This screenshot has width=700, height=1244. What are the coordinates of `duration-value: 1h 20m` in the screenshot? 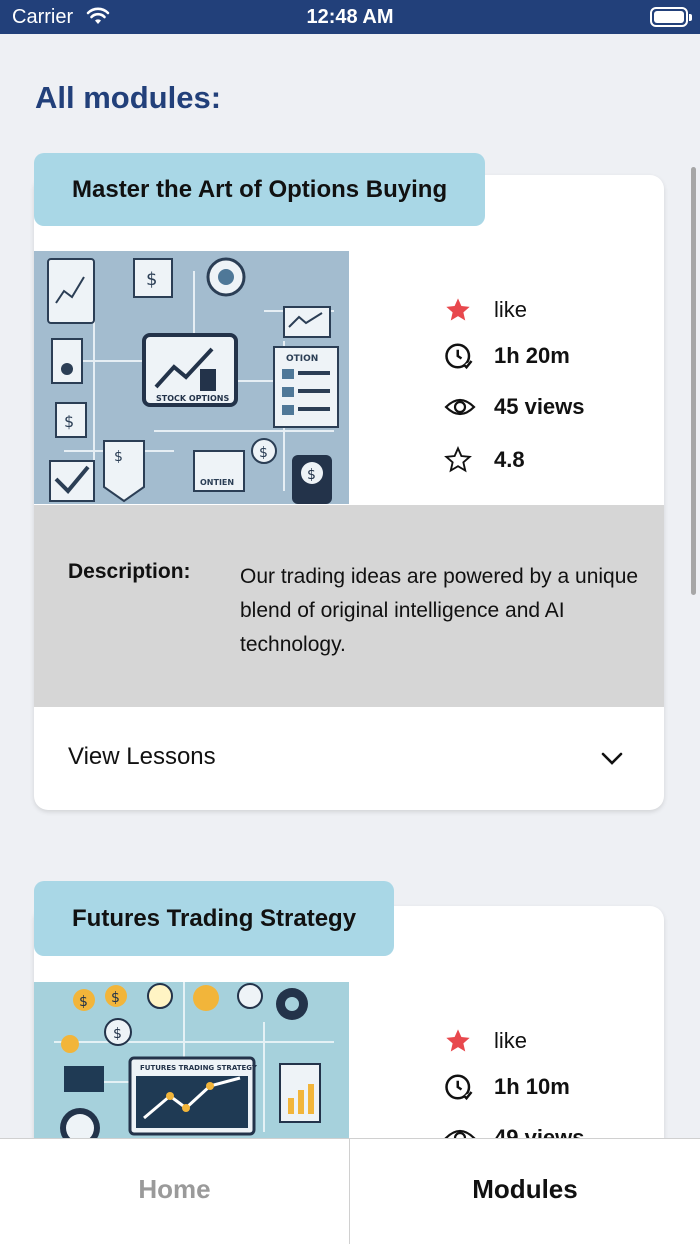 It's located at (532, 355).